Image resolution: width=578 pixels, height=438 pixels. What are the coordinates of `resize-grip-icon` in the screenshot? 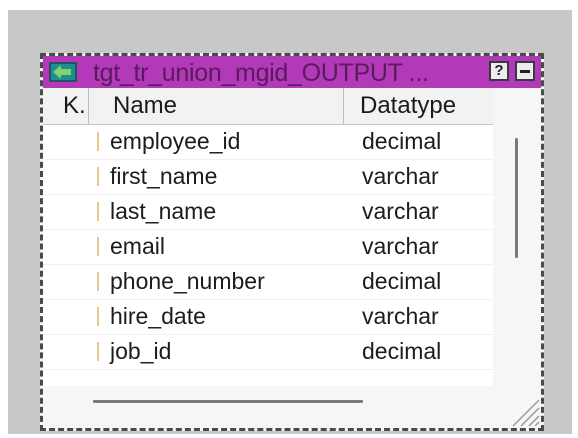 It's located at (523, 410).